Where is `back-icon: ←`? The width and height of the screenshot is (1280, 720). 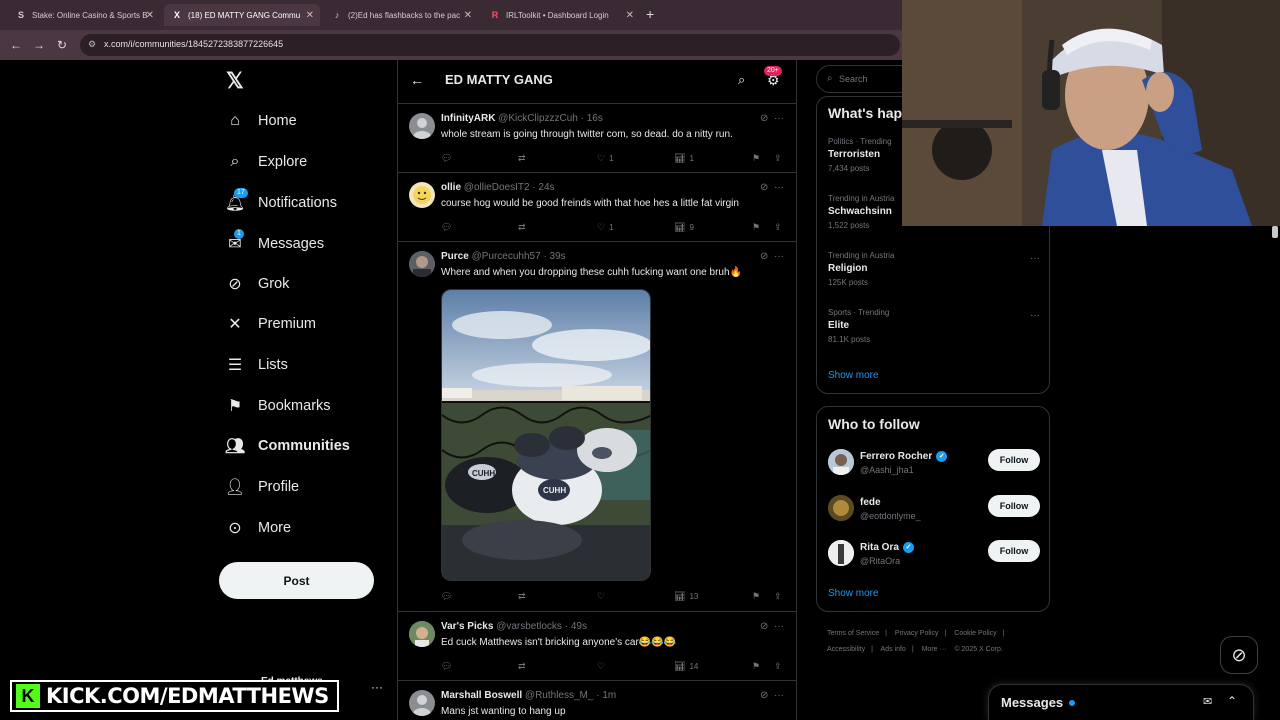
back-icon: ← is located at coordinates (16, 45).